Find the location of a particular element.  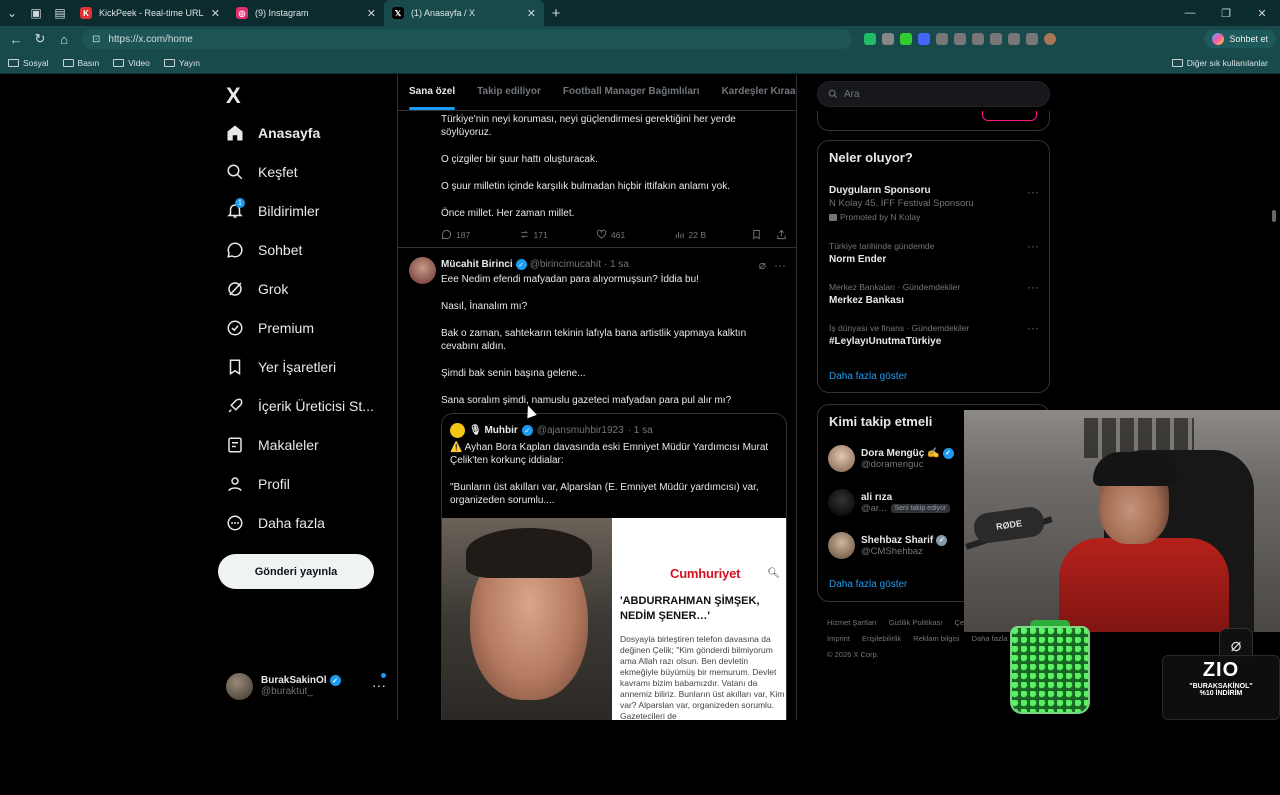

trends-show-more-link: Daha fazla göster is located at coordinates (868, 376).